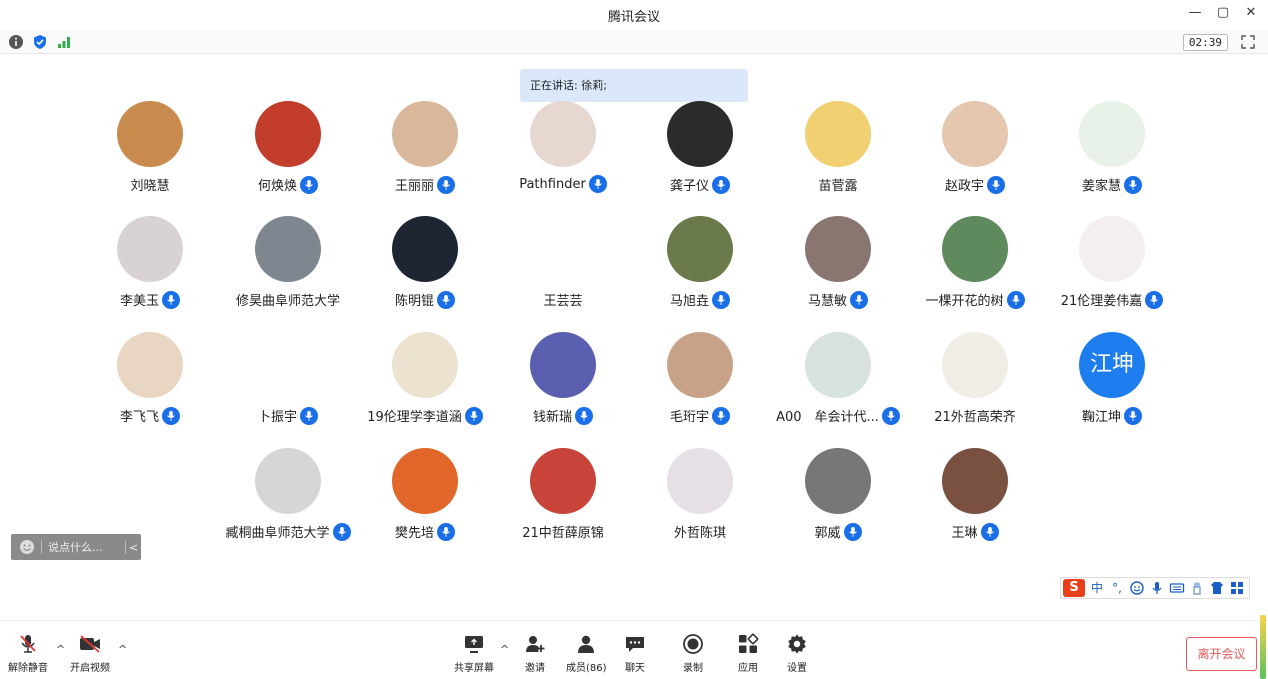 The height and width of the screenshot is (679, 1268). I want to click on participant-tile: 毛珩宇, so click(700, 378).